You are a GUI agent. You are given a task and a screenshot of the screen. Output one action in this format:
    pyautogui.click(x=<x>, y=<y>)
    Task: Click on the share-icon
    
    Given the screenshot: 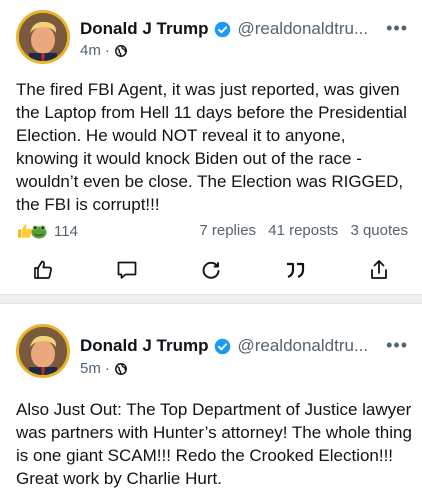 What is the action you would take?
    pyautogui.click(x=379, y=269)
    